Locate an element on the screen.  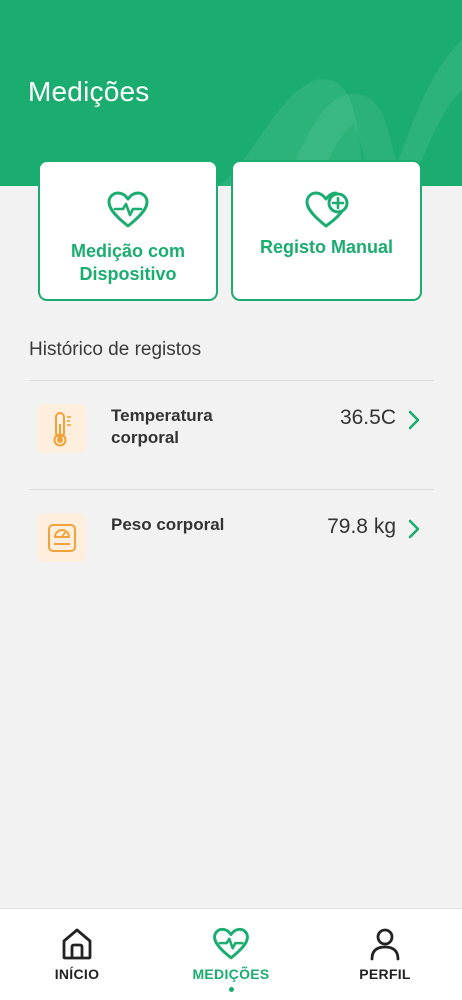
scale-icon is located at coordinates (61, 537).